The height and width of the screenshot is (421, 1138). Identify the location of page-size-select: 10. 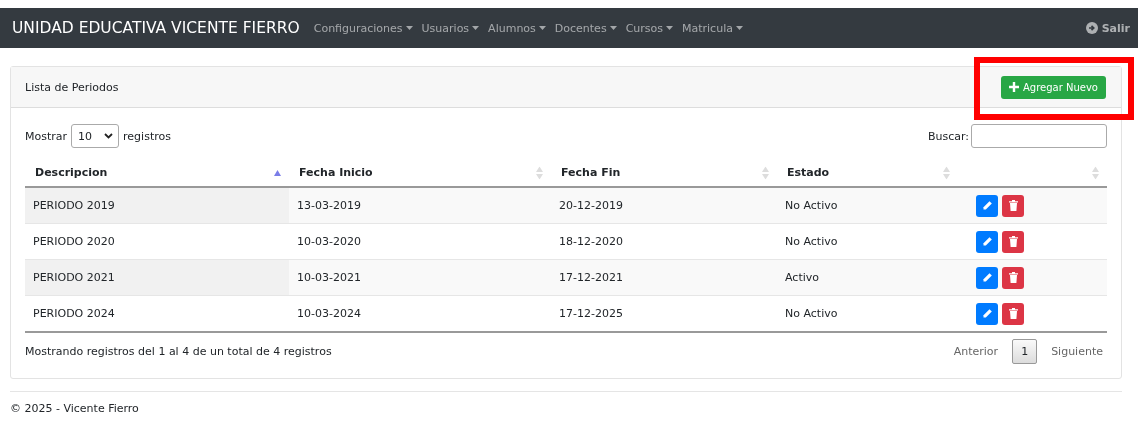
(95, 136).